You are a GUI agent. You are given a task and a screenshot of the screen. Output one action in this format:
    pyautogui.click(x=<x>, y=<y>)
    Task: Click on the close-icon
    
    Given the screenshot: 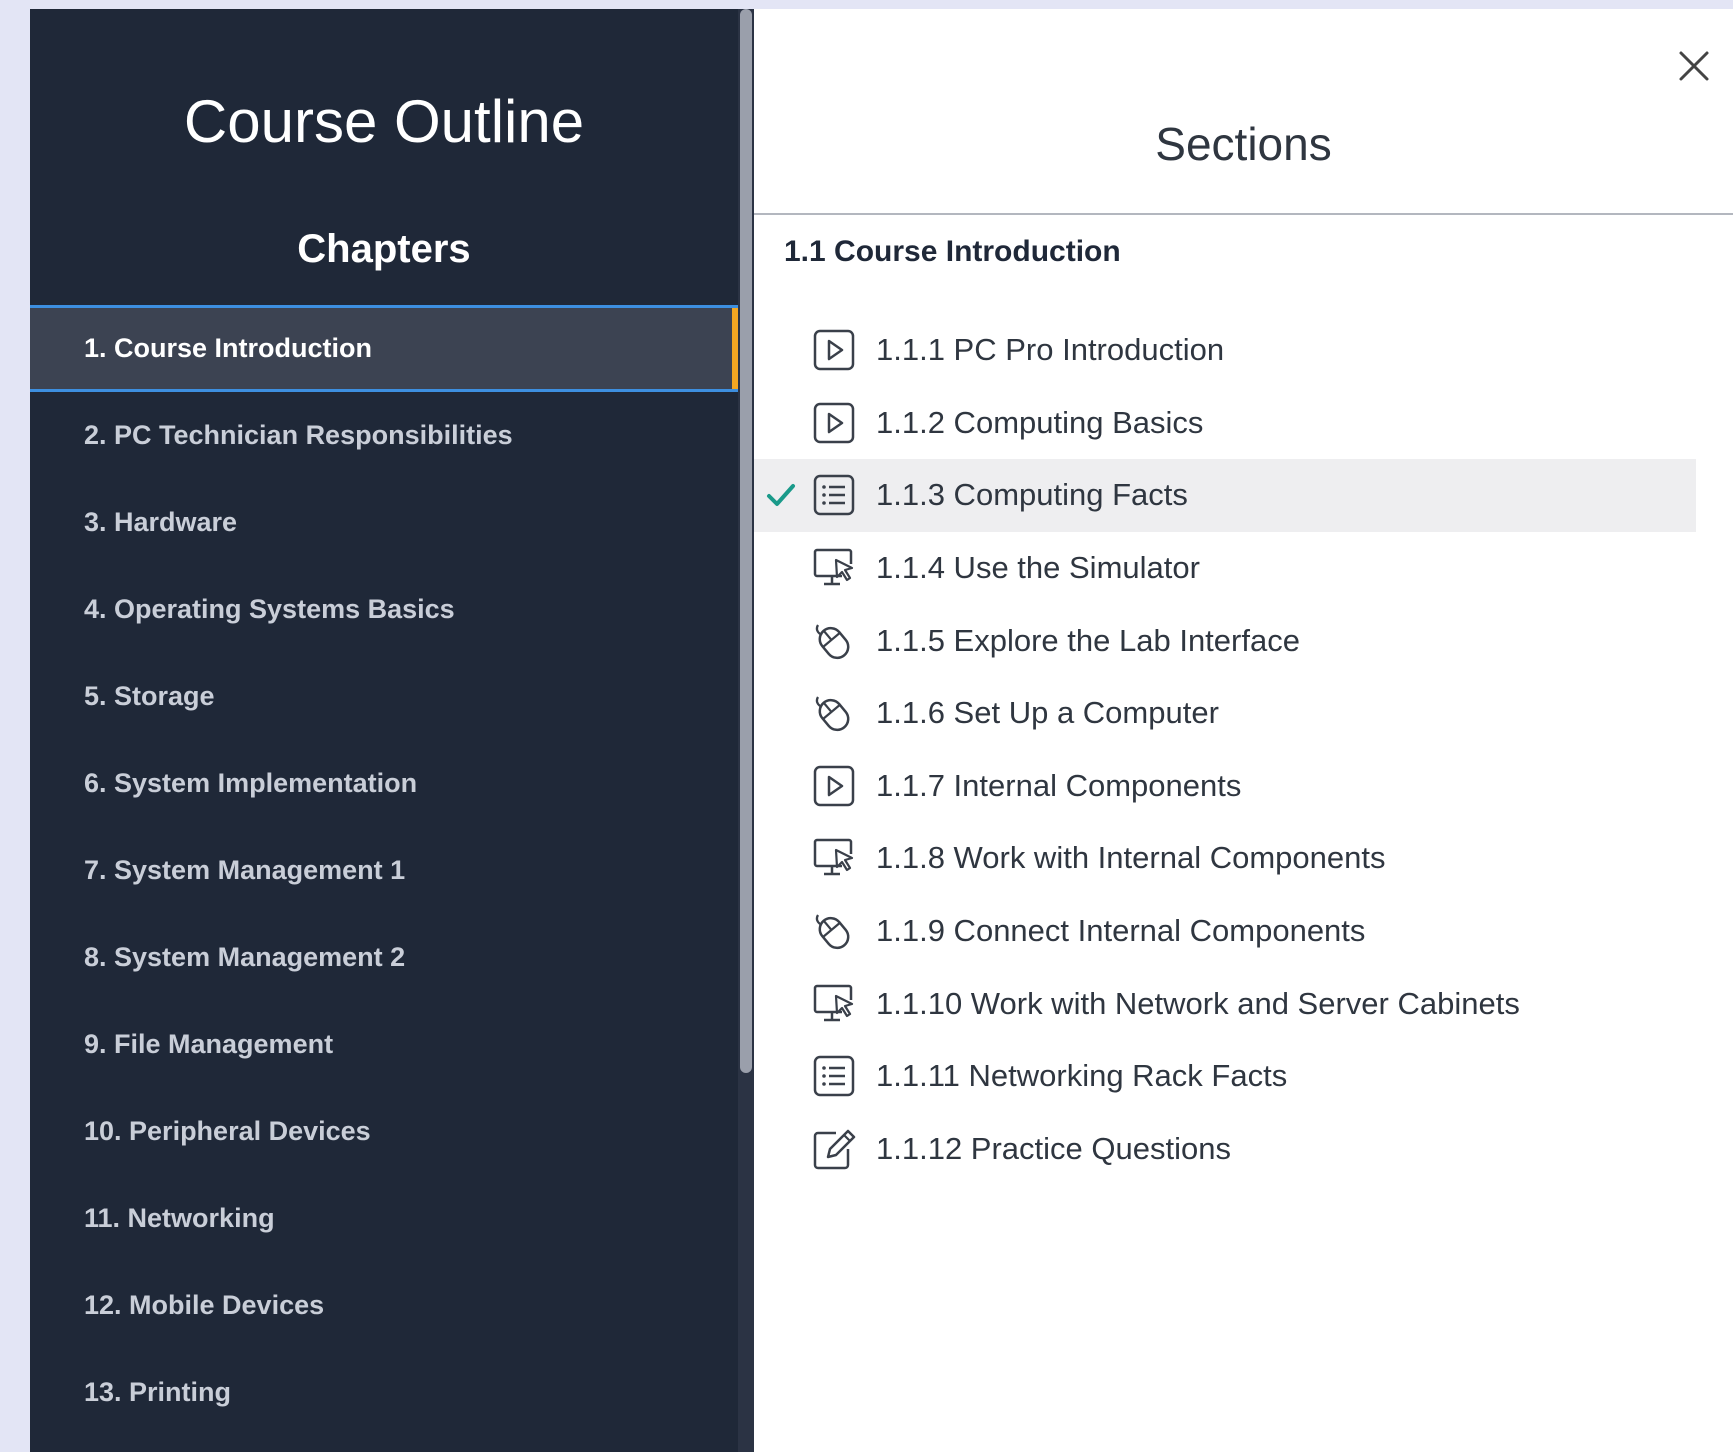 What is the action you would take?
    pyautogui.click(x=1694, y=66)
    